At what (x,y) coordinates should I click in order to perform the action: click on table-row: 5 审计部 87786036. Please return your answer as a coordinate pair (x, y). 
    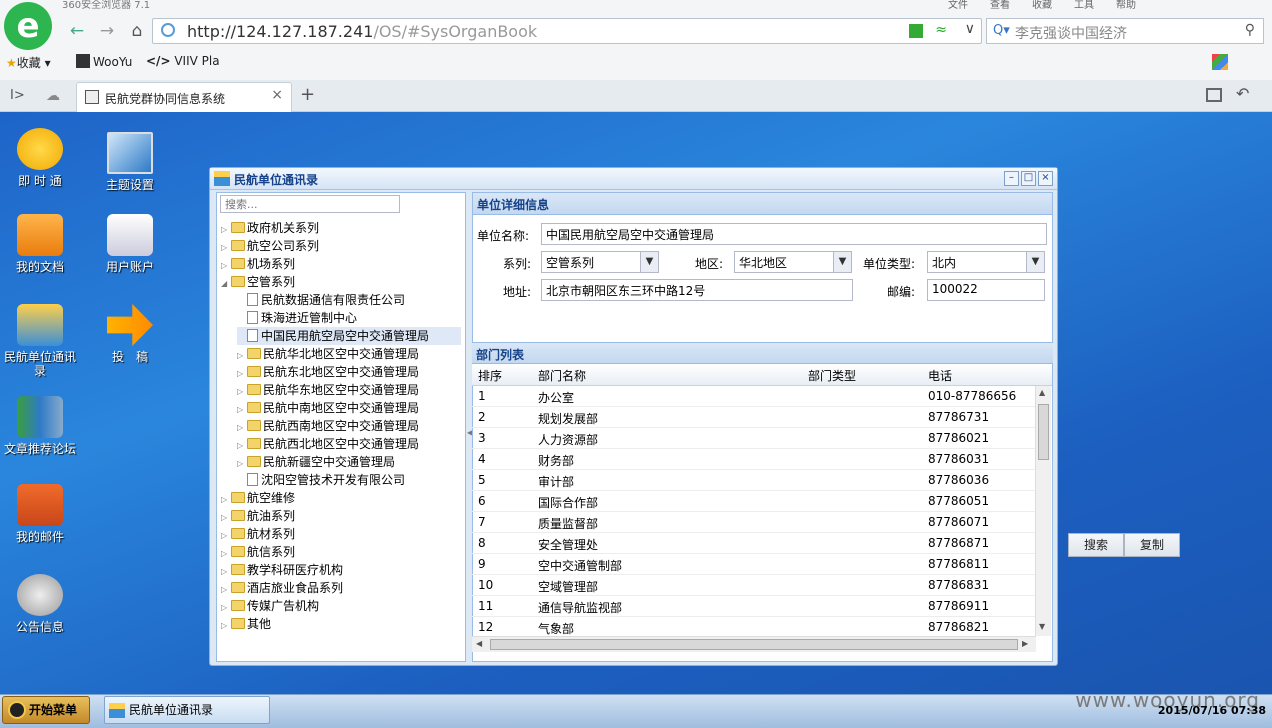
    Looking at the image, I should click on (754, 480).